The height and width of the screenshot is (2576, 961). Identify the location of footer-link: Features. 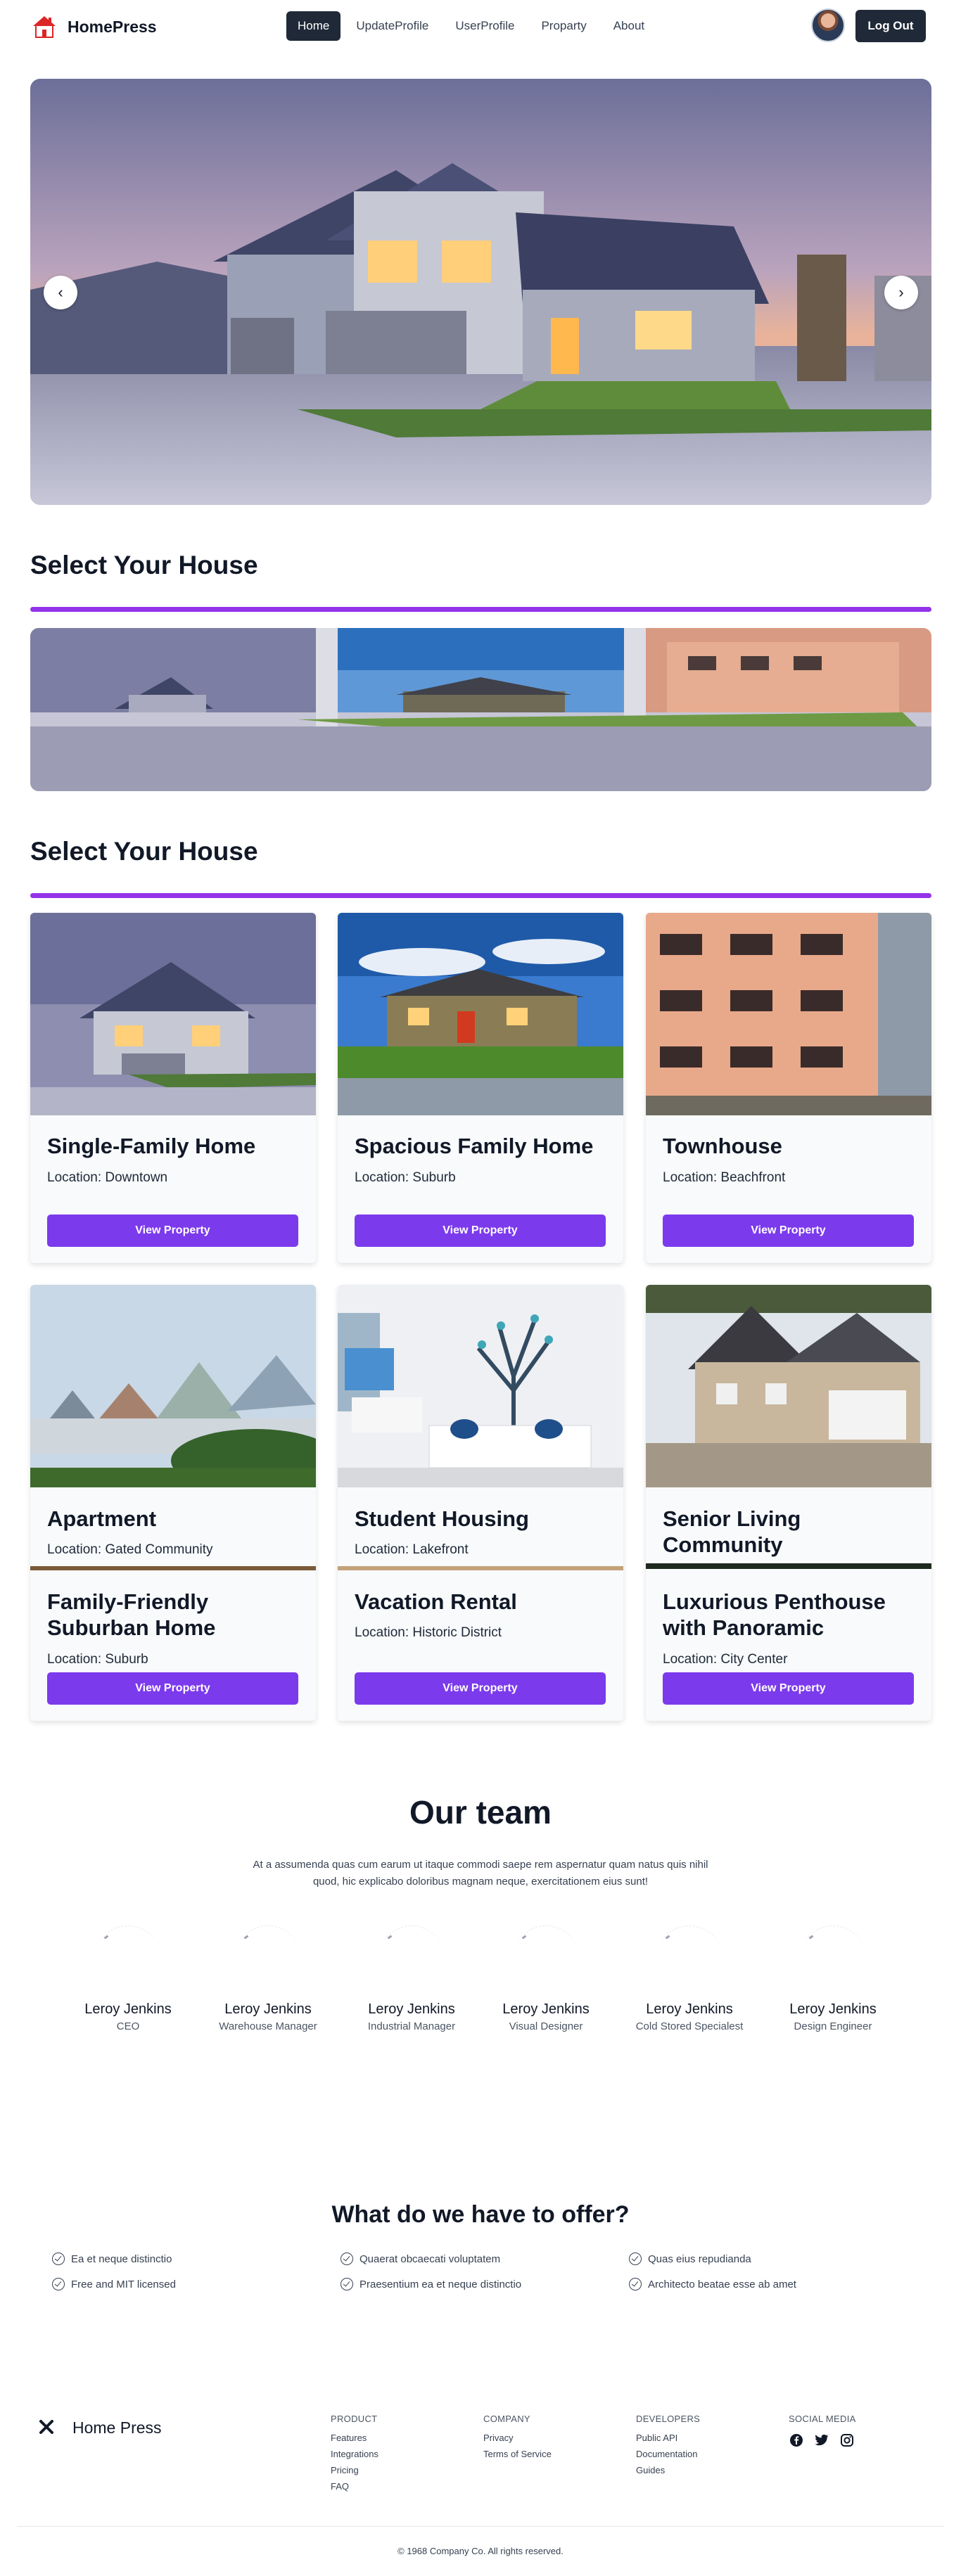
(354, 2438).